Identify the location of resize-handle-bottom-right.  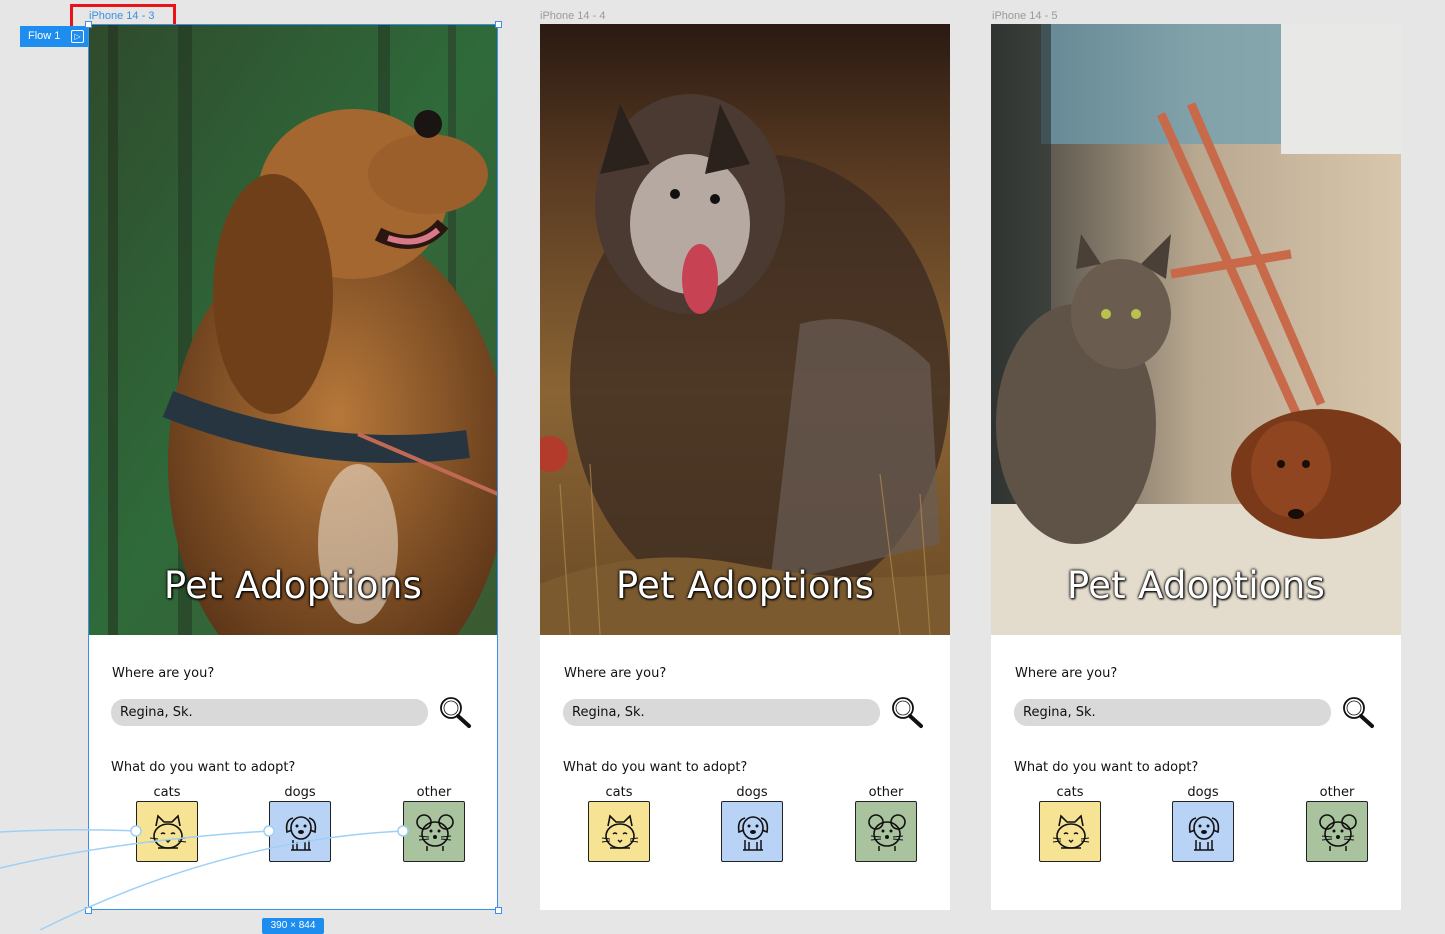
(498, 910).